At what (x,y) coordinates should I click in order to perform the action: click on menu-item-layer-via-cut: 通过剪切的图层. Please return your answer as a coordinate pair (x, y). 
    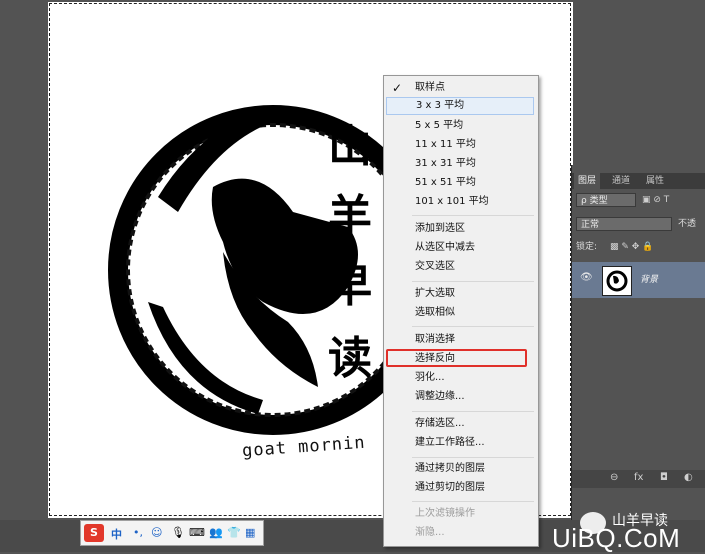
    Looking at the image, I should click on (460, 488).